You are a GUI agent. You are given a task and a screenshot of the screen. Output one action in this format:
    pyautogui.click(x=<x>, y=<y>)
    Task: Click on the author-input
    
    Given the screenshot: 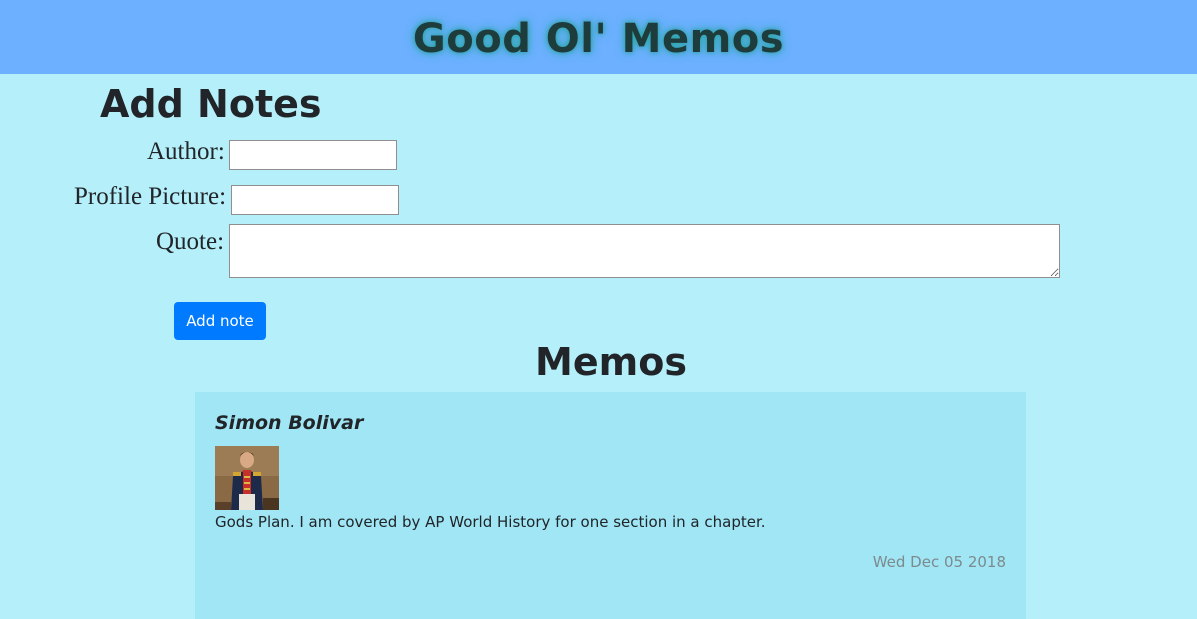 What is the action you would take?
    pyautogui.click(x=313, y=155)
    